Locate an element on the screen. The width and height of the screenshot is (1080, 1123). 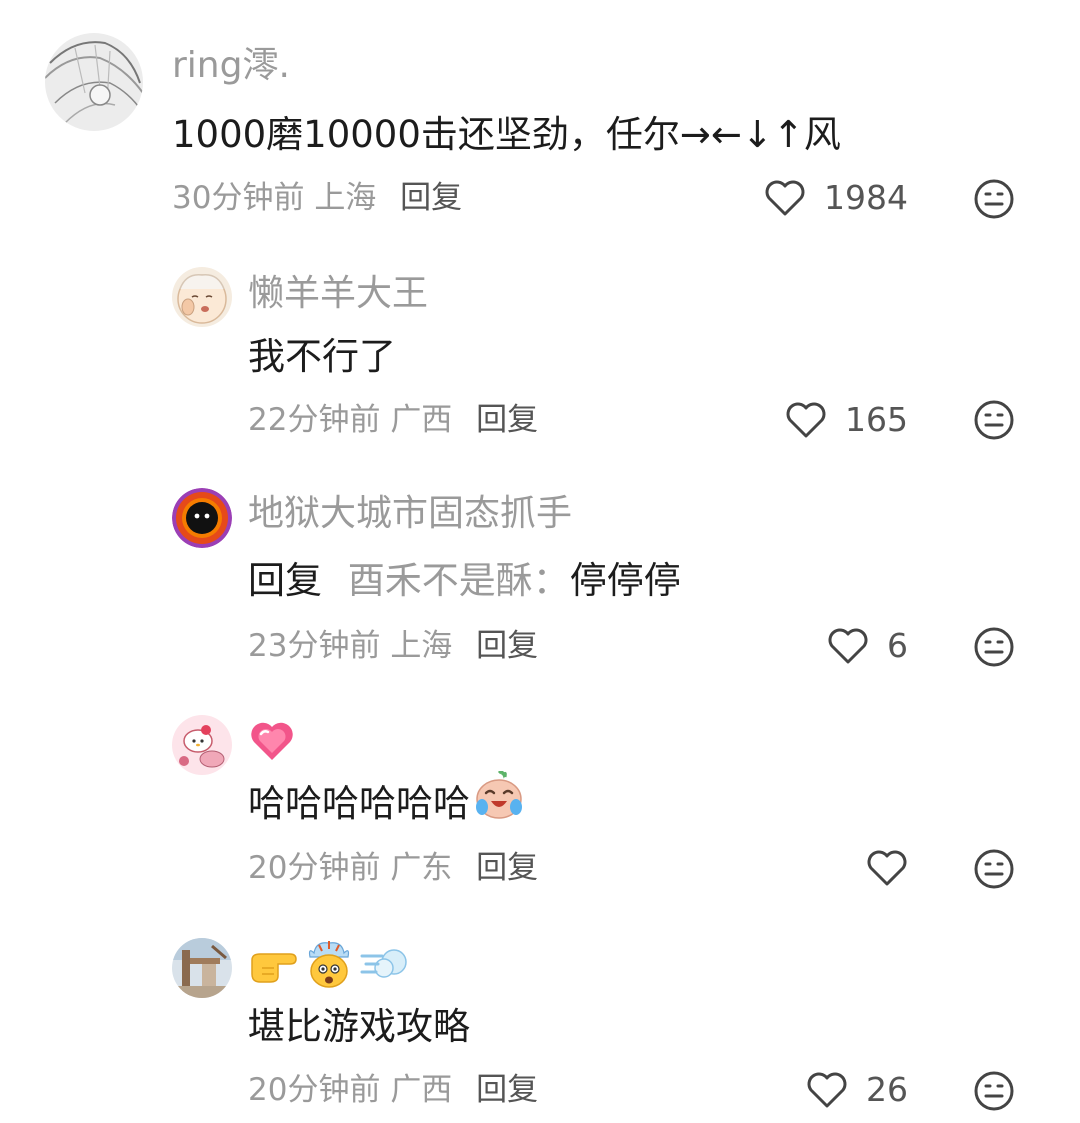
comment-time: 22分钟前 is located at coordinates (314, 420).